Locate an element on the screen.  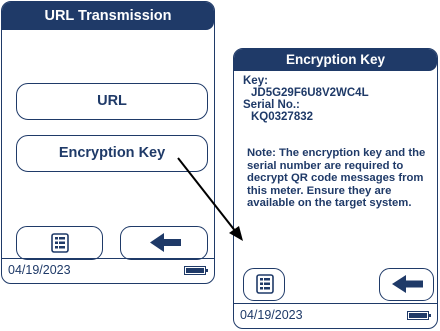
url-button: URL is located at coordinates (112, 101).